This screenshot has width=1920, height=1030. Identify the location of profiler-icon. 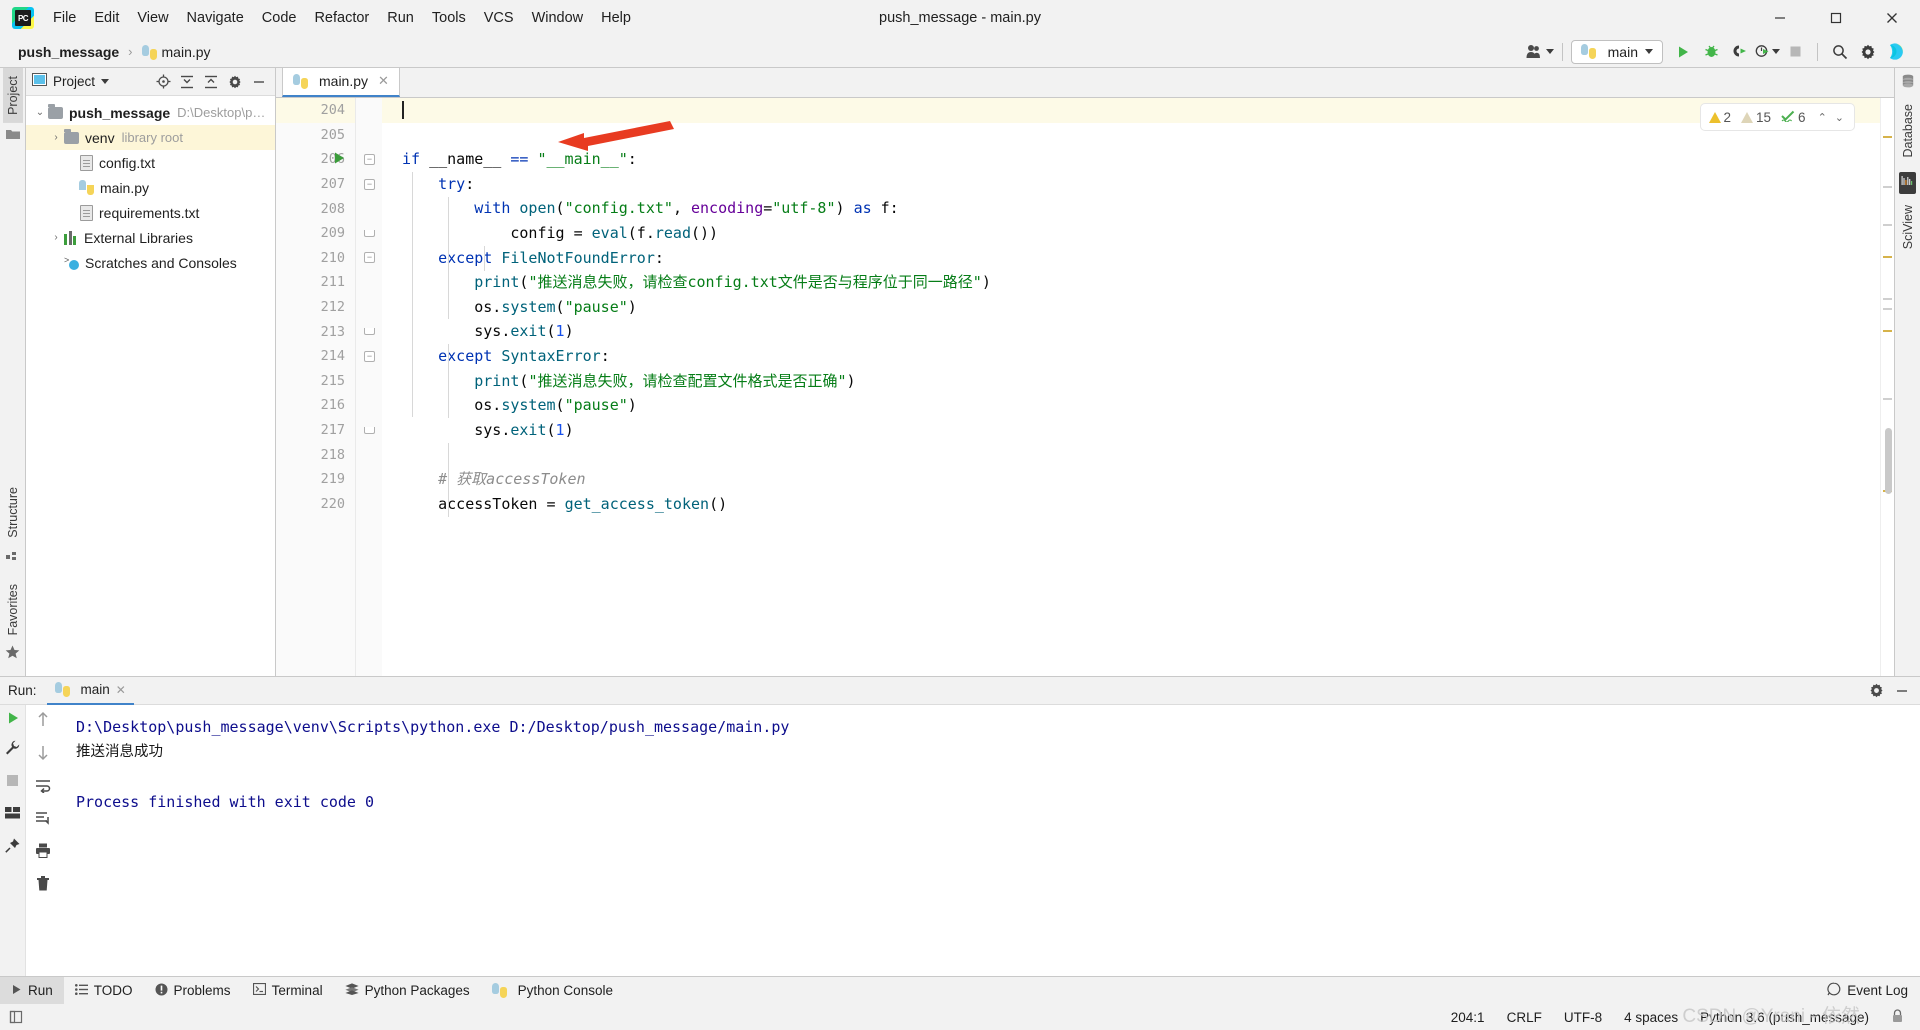
(1767, 52).